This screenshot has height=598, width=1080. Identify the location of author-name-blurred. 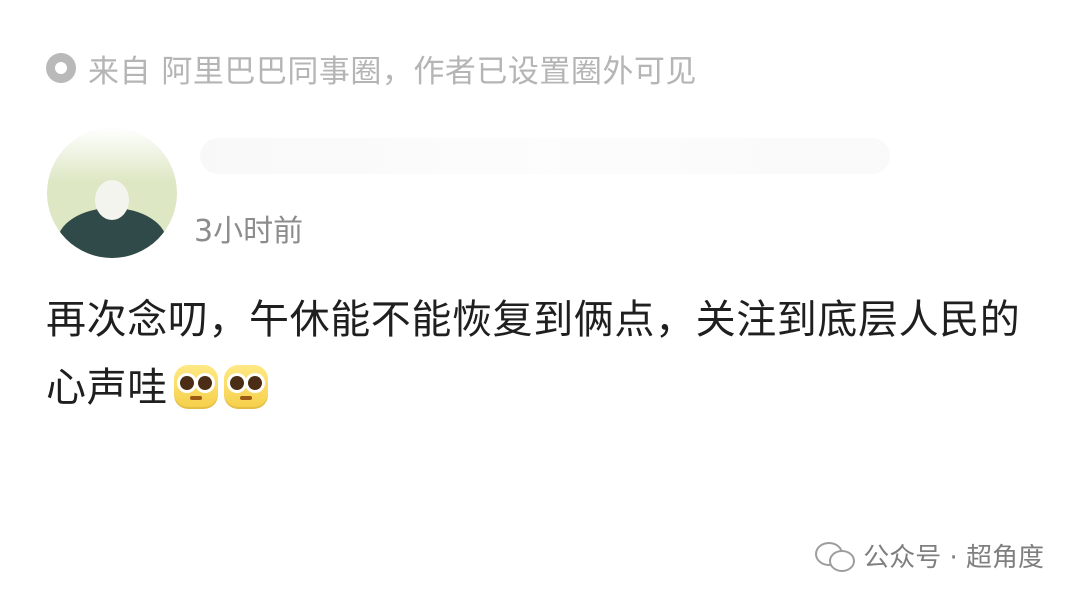
(545, 156).